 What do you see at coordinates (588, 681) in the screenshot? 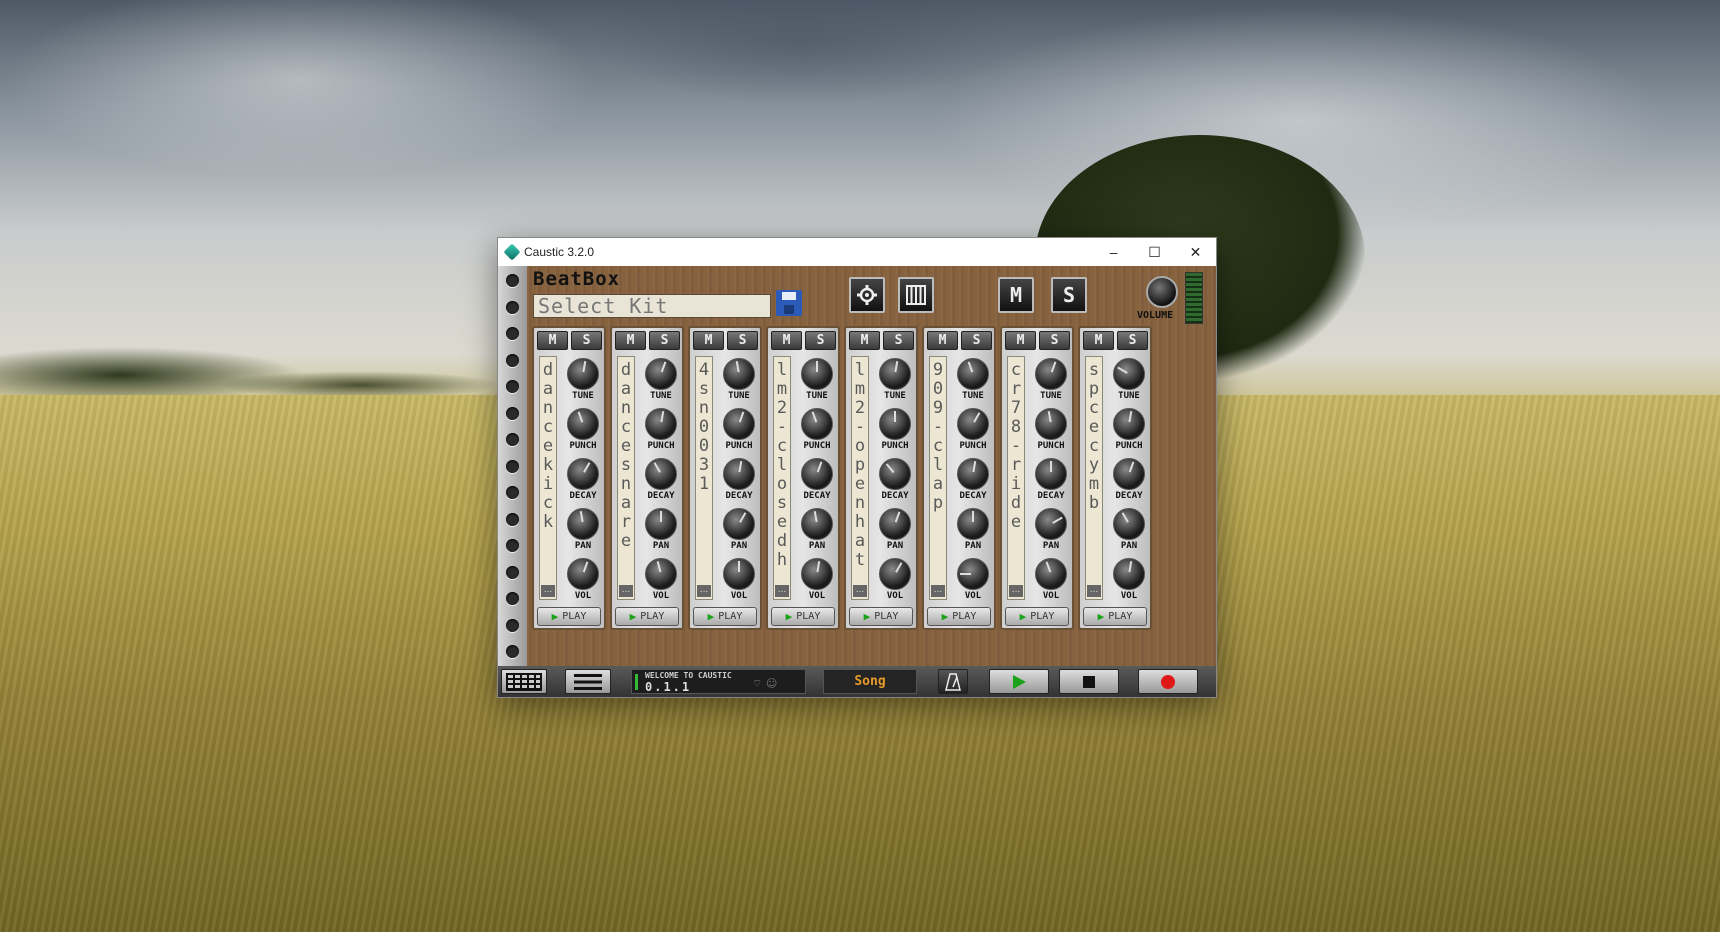
I see `menu-button` at bounding box center [588, 681].